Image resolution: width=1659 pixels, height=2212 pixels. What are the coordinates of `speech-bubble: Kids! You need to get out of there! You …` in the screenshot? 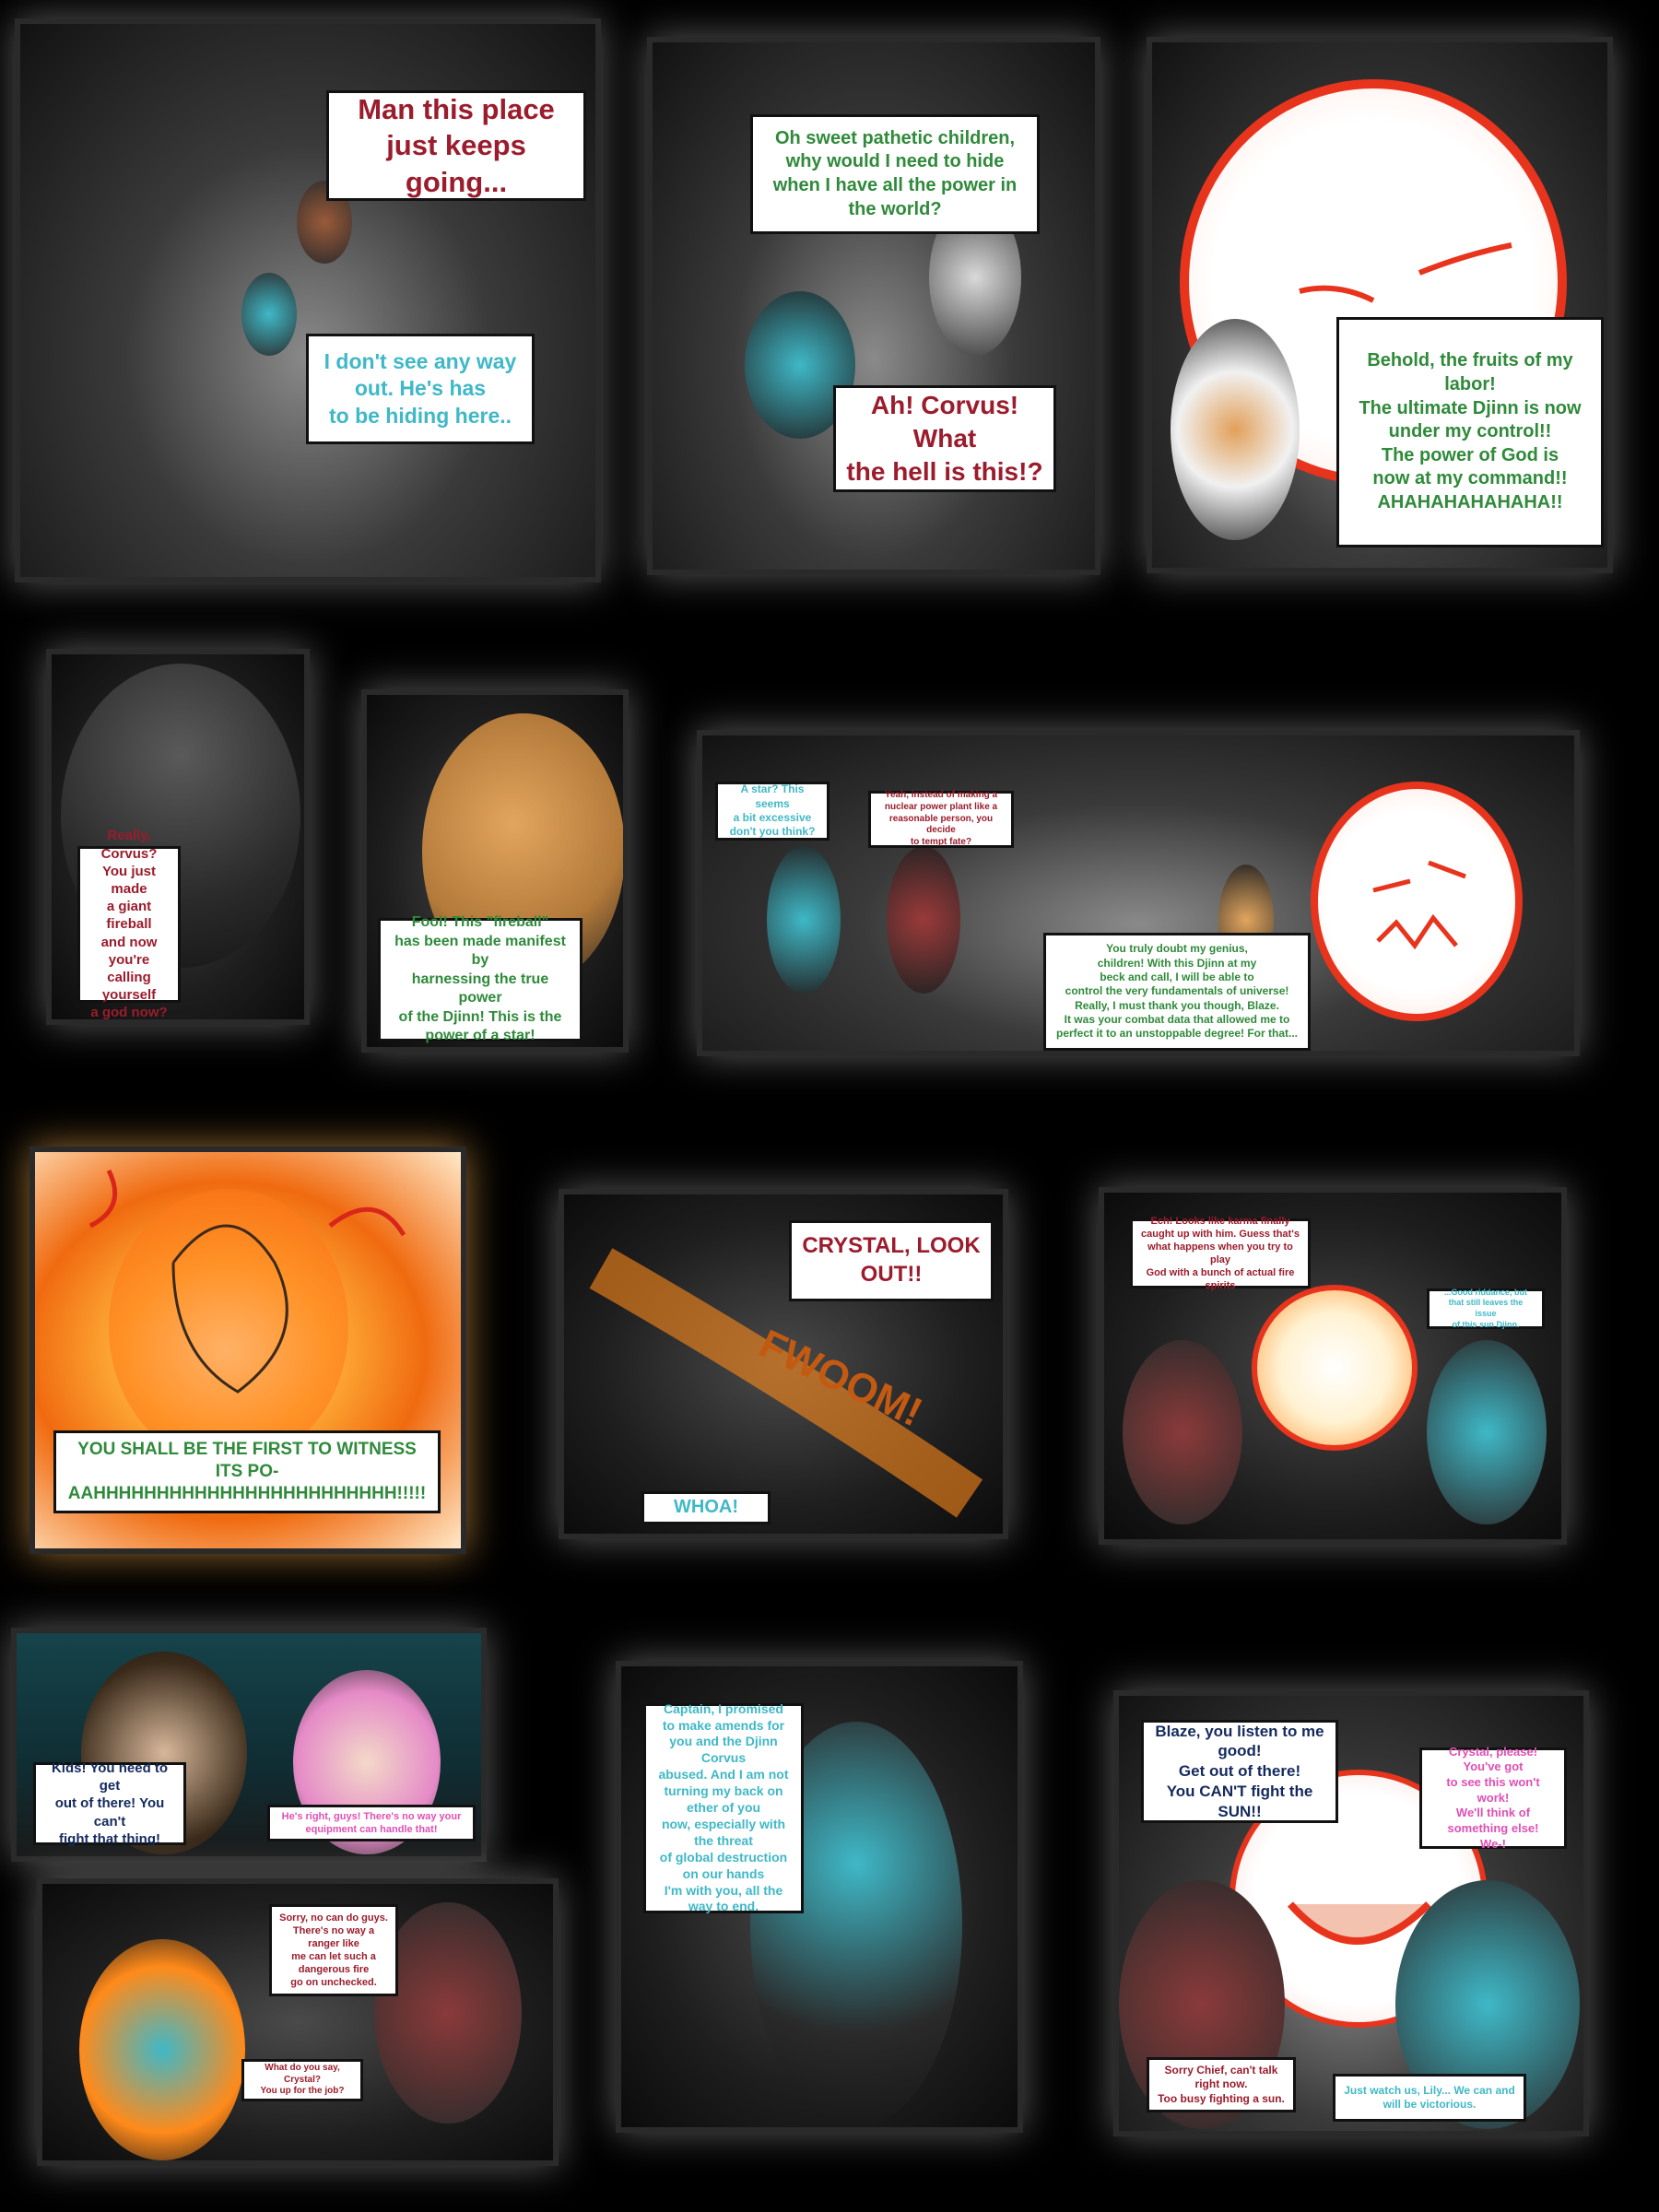 It's located at (109, 1803).